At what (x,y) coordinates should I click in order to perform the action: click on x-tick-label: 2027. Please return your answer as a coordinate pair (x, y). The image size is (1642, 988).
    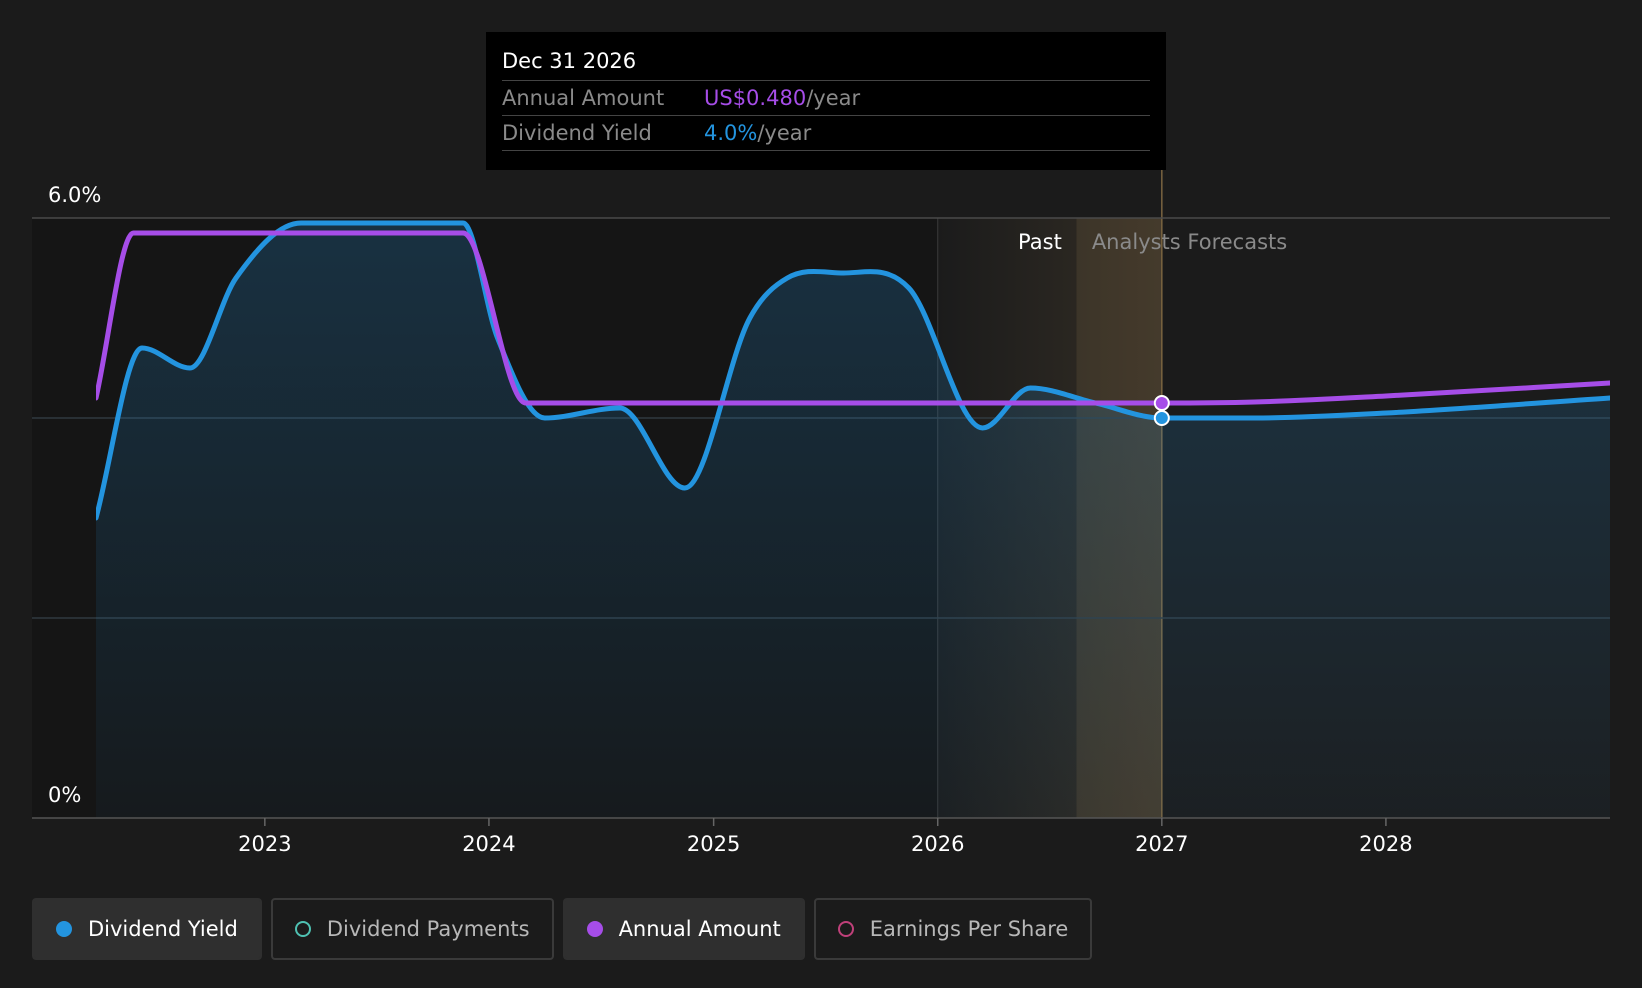
    Looking at the image, I should click on (1161, 844).